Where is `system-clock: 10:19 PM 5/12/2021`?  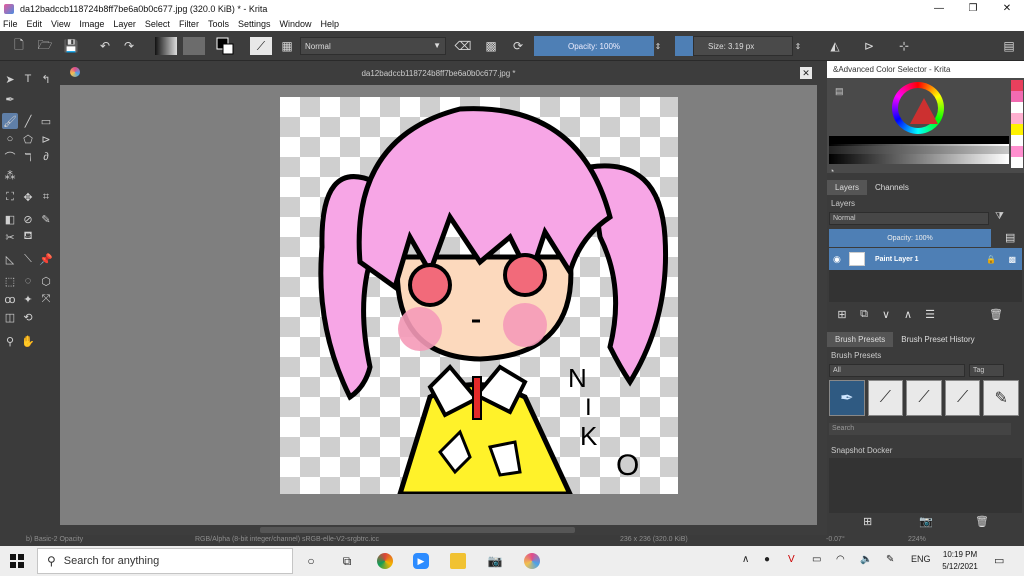 system-clock: 10:19 PM 5/12/2021 is located at coordinates (960, 561).